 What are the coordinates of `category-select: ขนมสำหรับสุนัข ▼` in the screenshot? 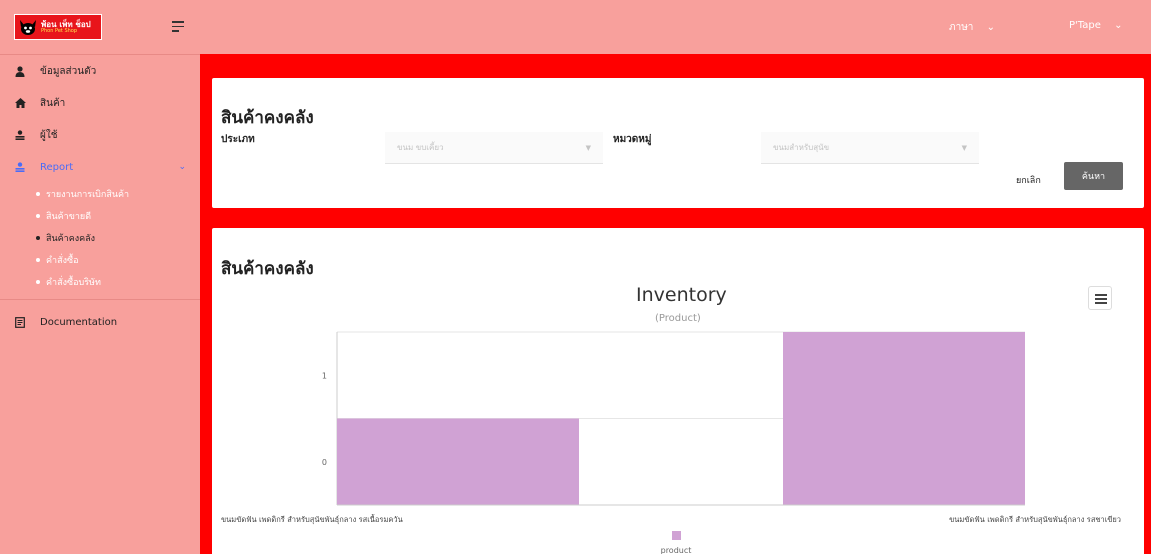 It's located at (870, 148).